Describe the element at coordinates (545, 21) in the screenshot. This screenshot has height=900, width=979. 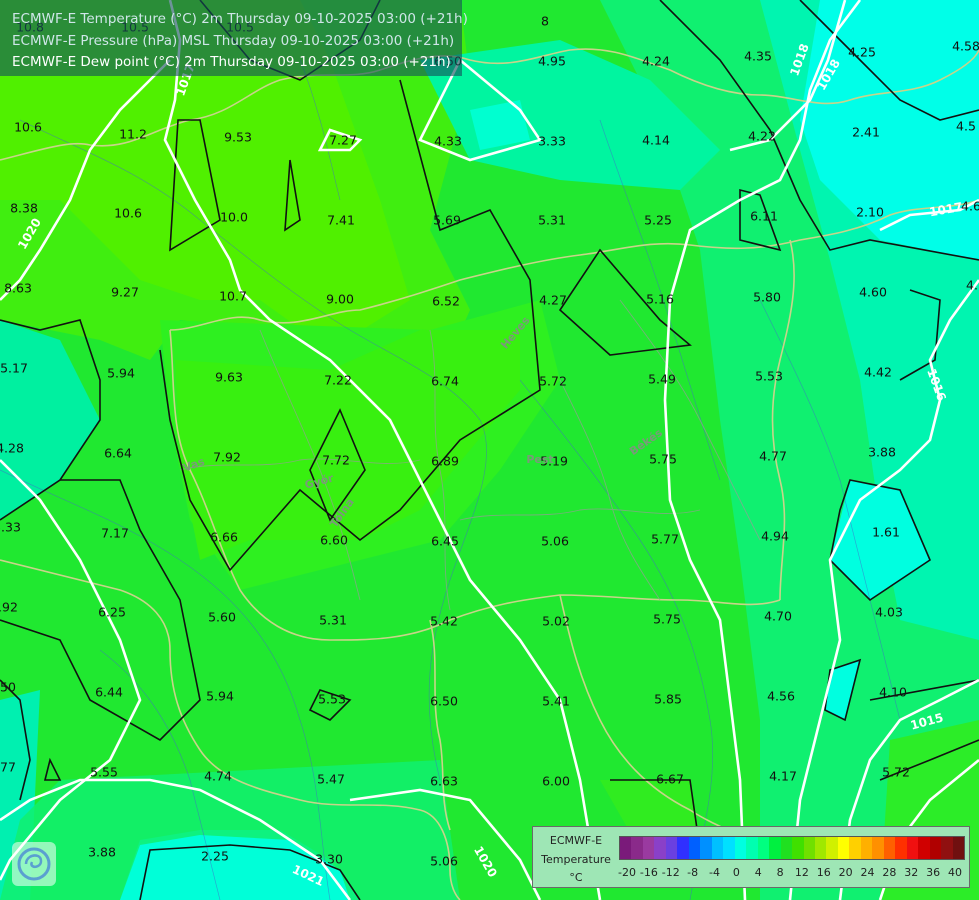
I see `dewpoint-value: 8` at that location.